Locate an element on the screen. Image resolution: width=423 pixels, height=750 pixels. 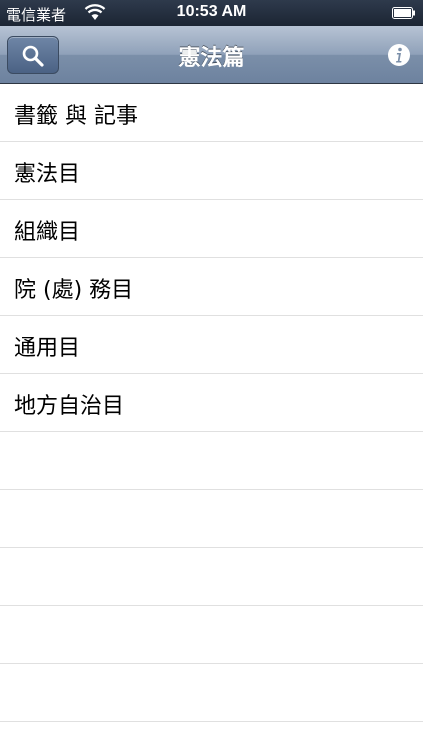
list-item-label: 組織目 is located at coordinates (47, 232).